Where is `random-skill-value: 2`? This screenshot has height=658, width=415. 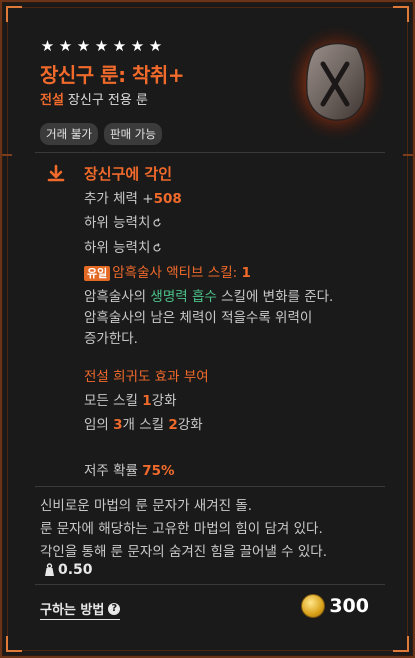
random-skill-value: 2 is located at coordinates (173, 425).